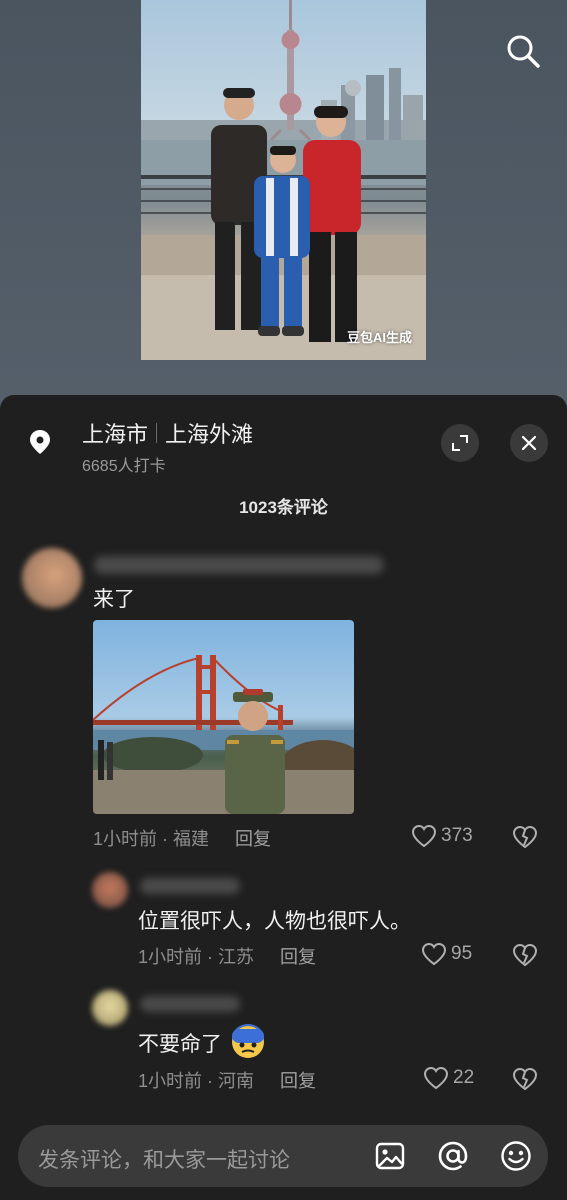 This screenshot has height=1200, width=567. What do you see at coordinates (124, 466) in the screenshot?
I see `checkin-count: 6685人打卡` at bounding box center [124, 466].